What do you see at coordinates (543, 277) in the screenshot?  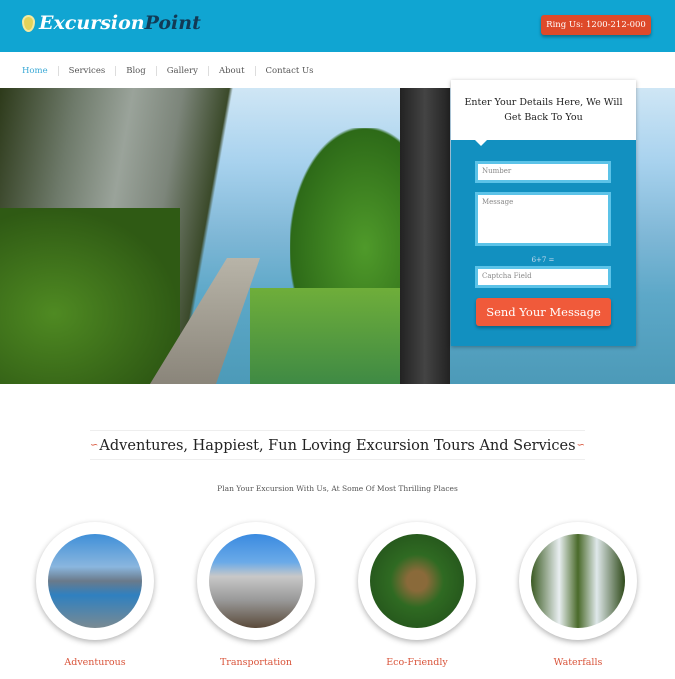 I see `captcha-input: Captcha Field` at bounding box center [543, 277].